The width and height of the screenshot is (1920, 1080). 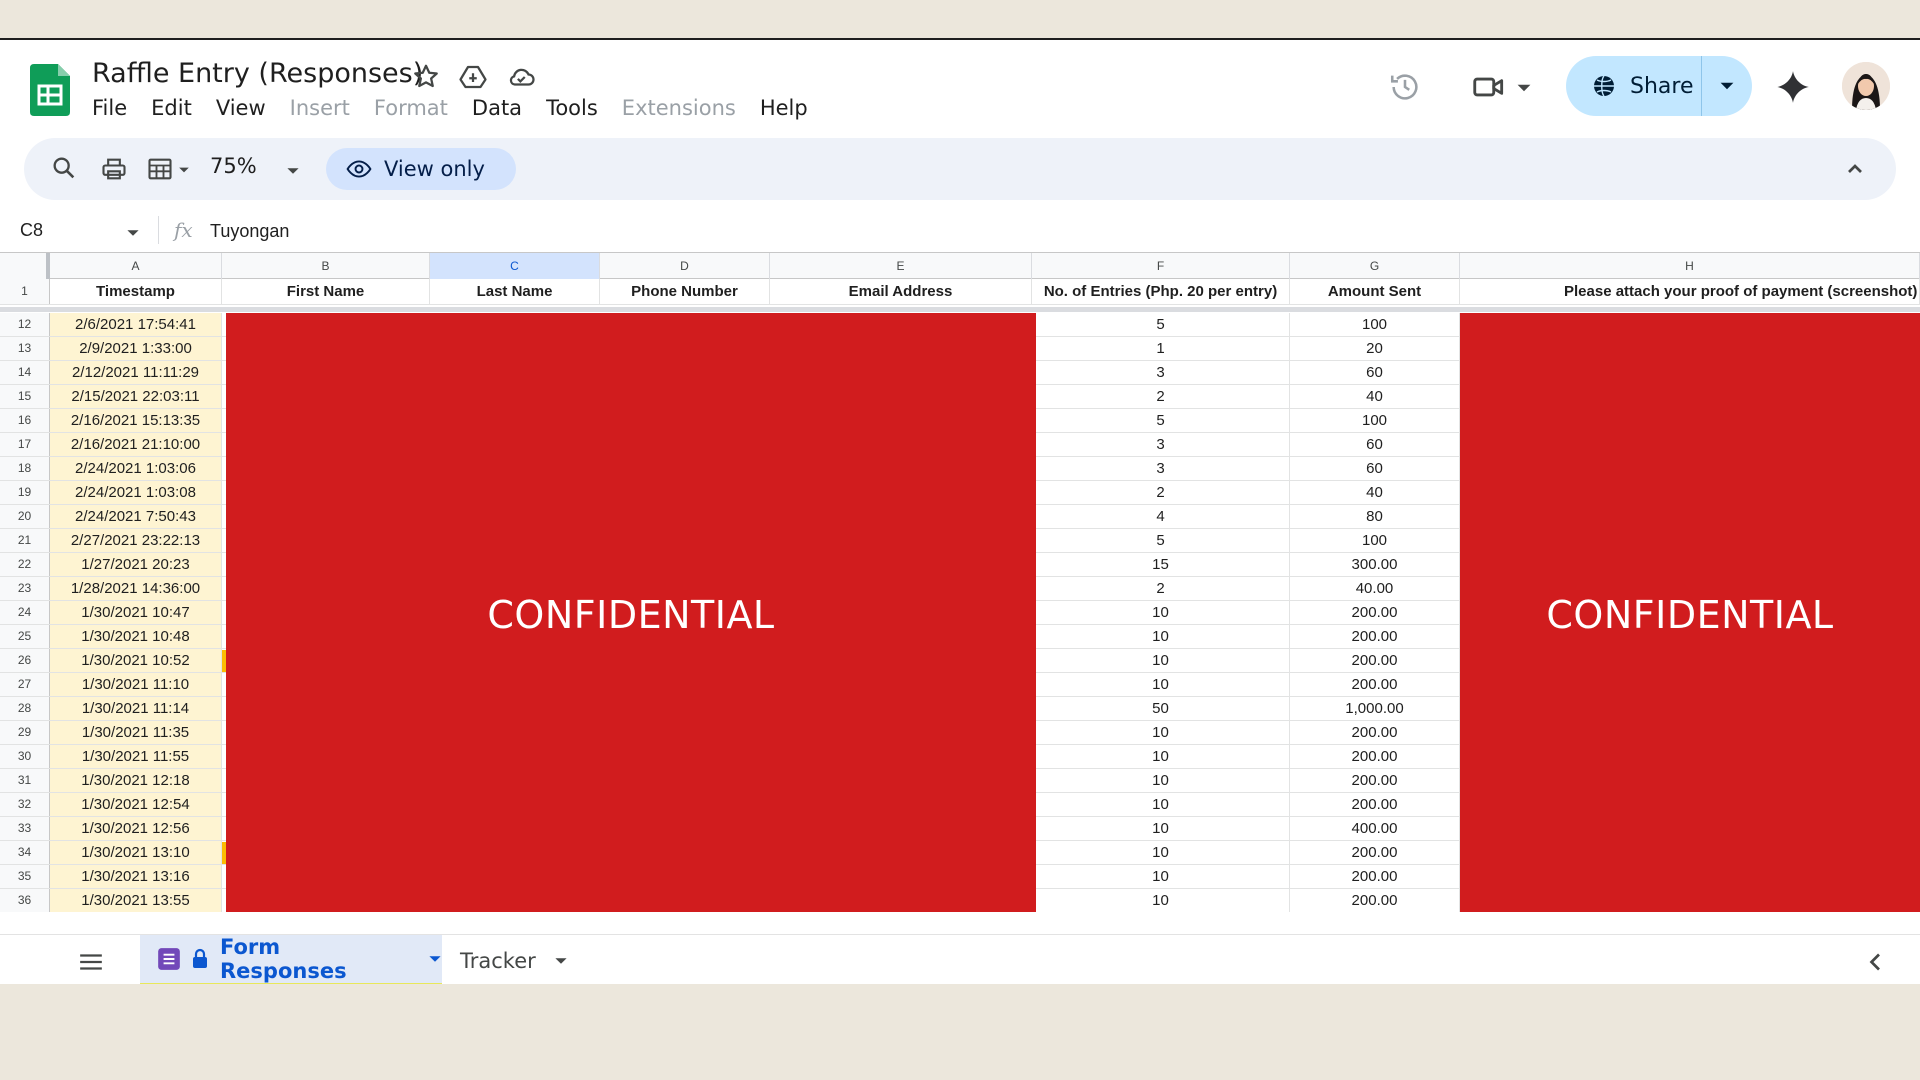 What do you see at coordinates (25, 660) in the screenshot?
I see `row-number: 26` at bounding box center [25, 660].